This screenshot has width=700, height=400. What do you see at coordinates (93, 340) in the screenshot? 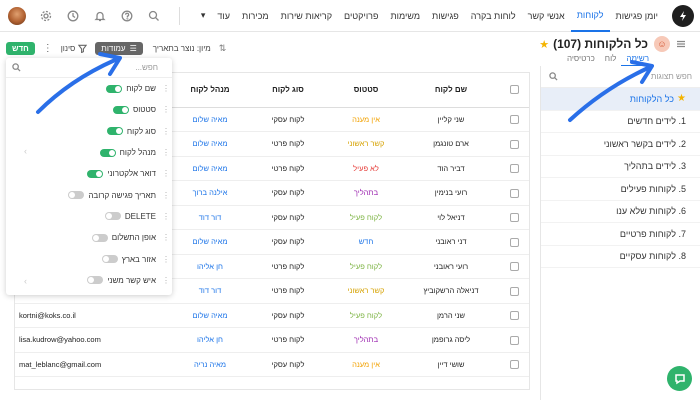
I see `email-cell: lisa.kudrow@yahoo.com` at bounding box center [93, 340].